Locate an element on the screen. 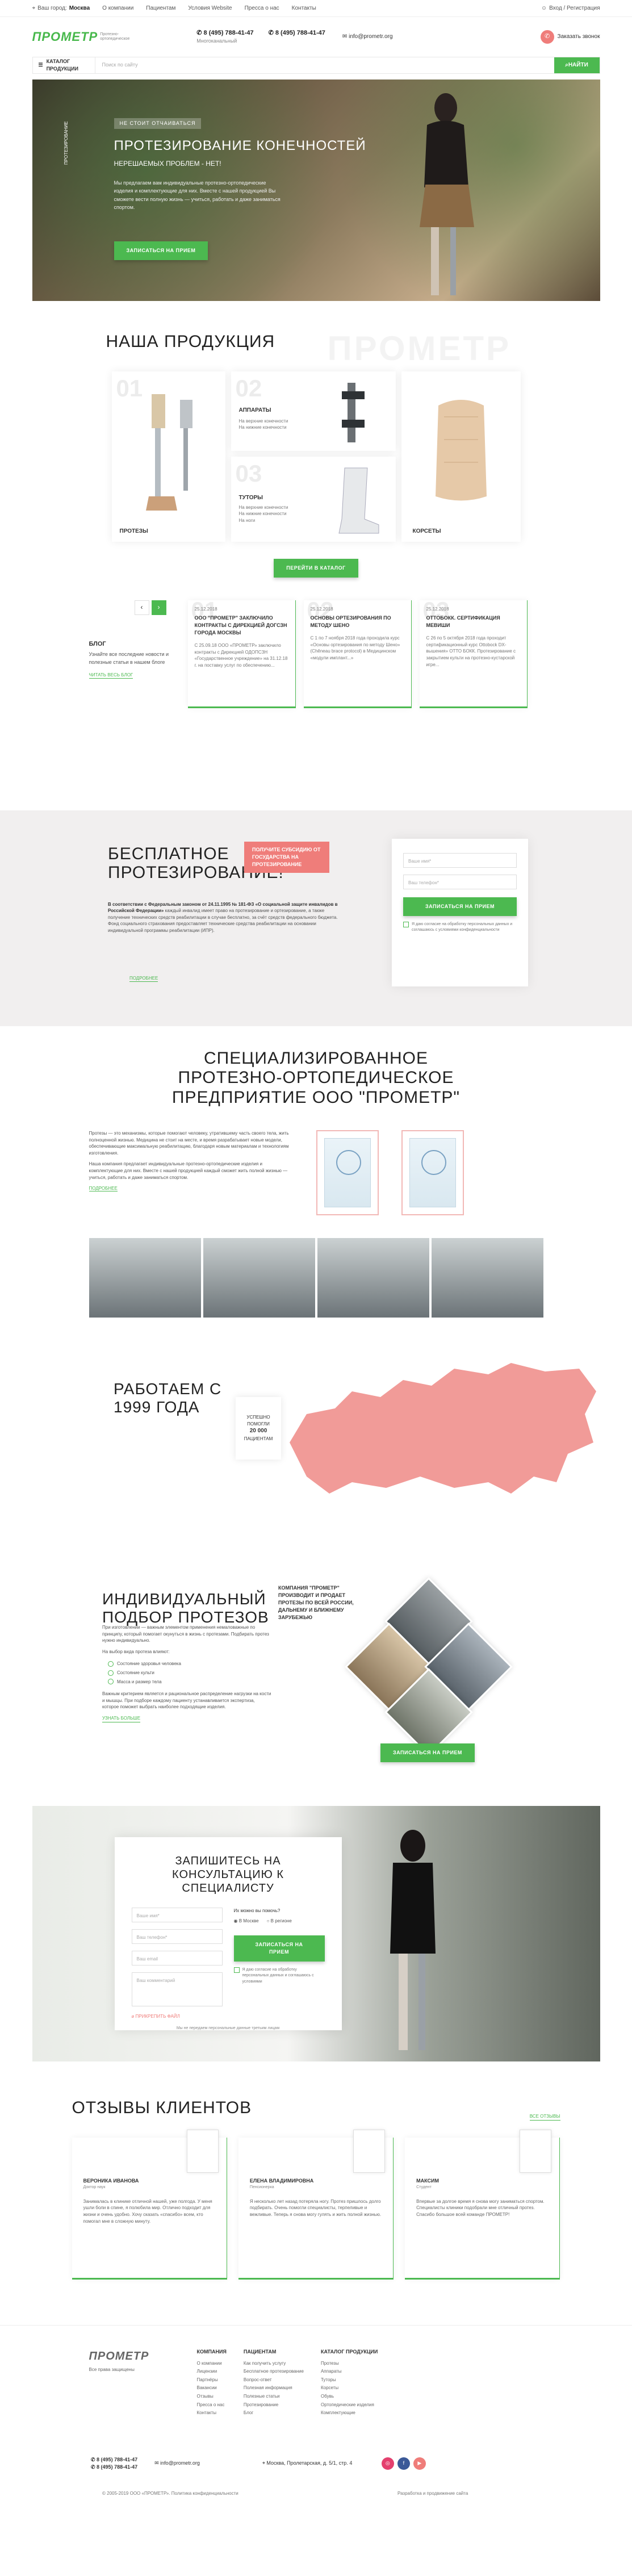 This screenshot has height=2576, width=632. footer-link: Вопрос-ответ is located at coordinates (274, 2380).